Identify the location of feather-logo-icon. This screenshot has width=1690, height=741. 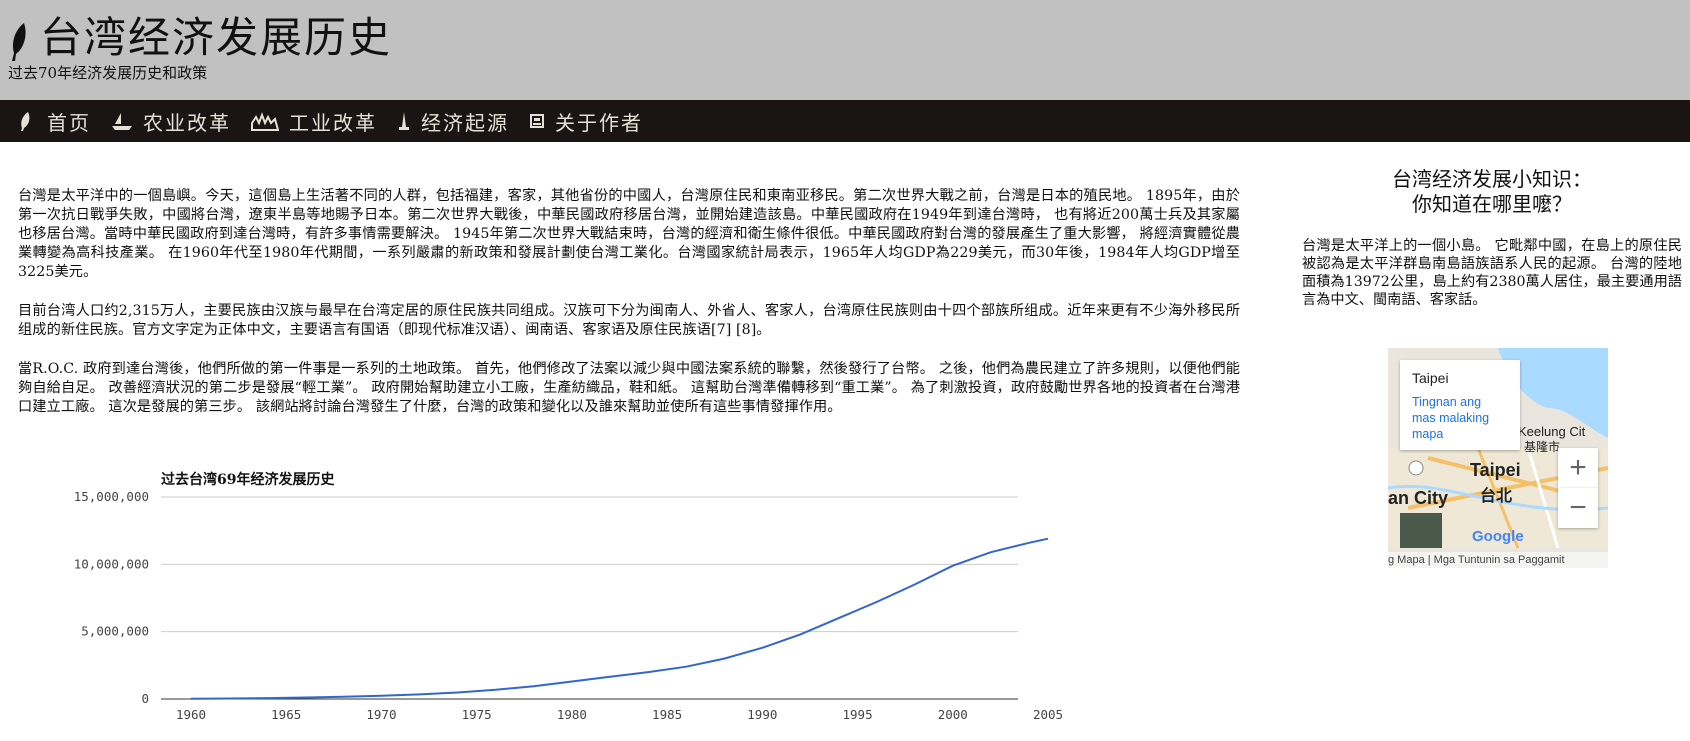
(19, 42).